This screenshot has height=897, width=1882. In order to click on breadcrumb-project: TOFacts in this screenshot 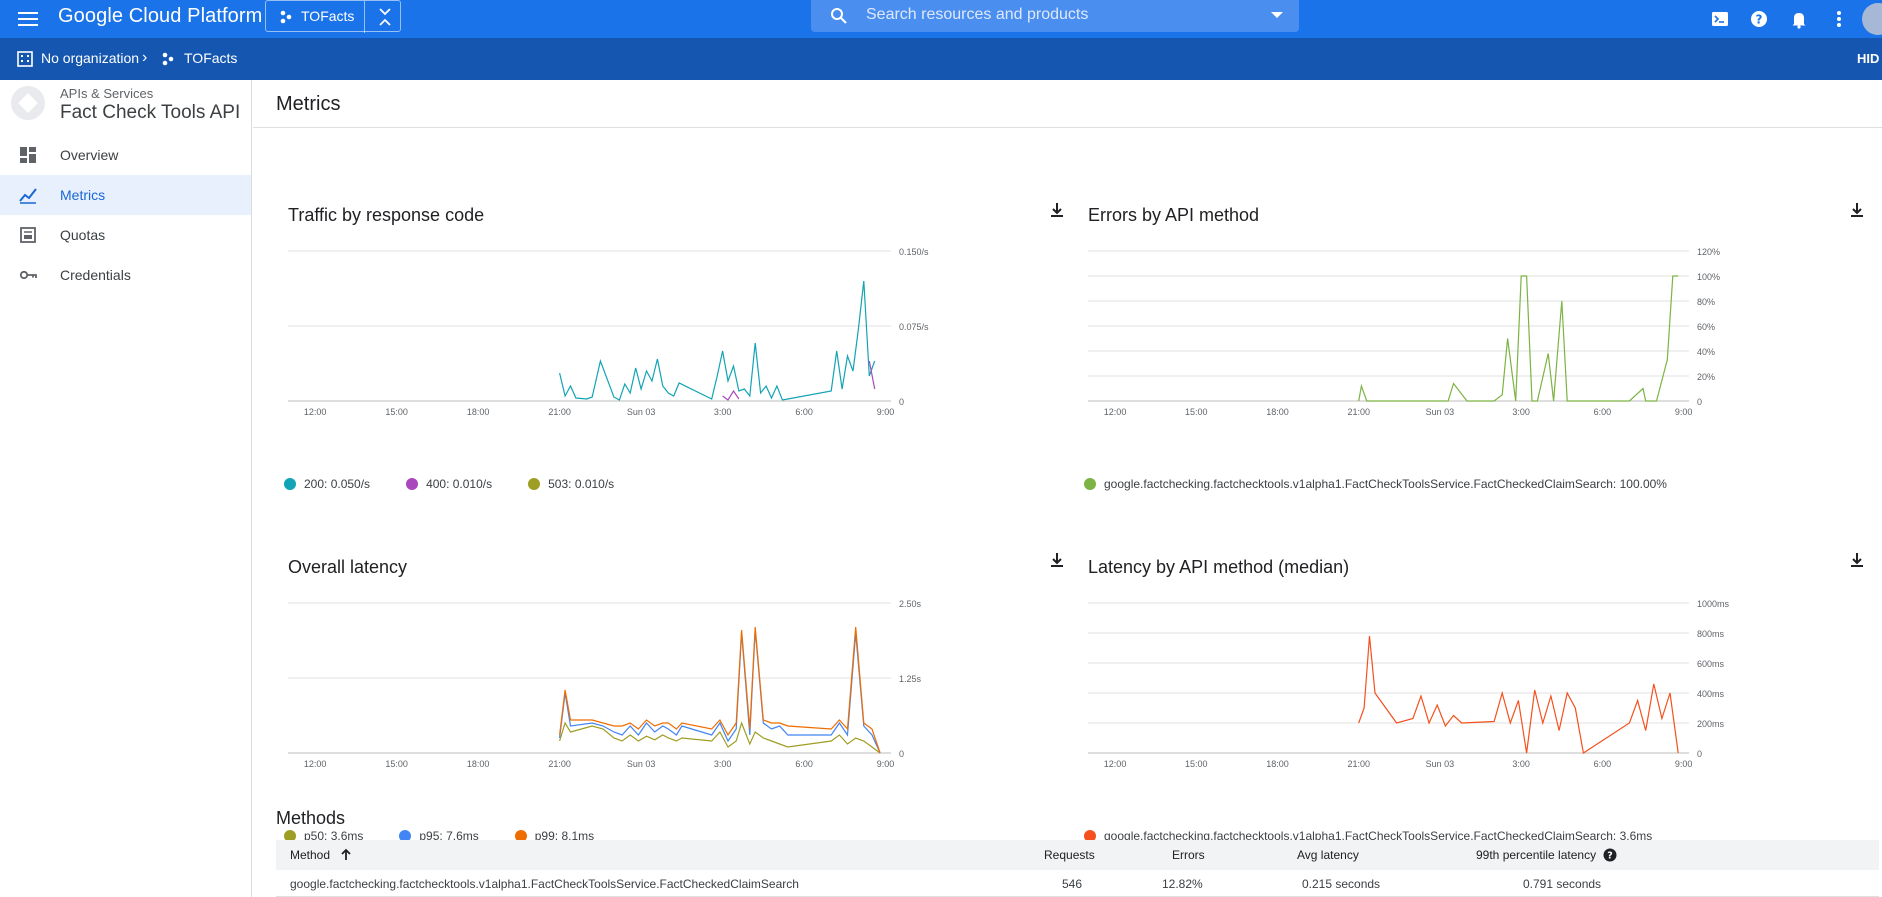, I will do `click(210, 58)`.